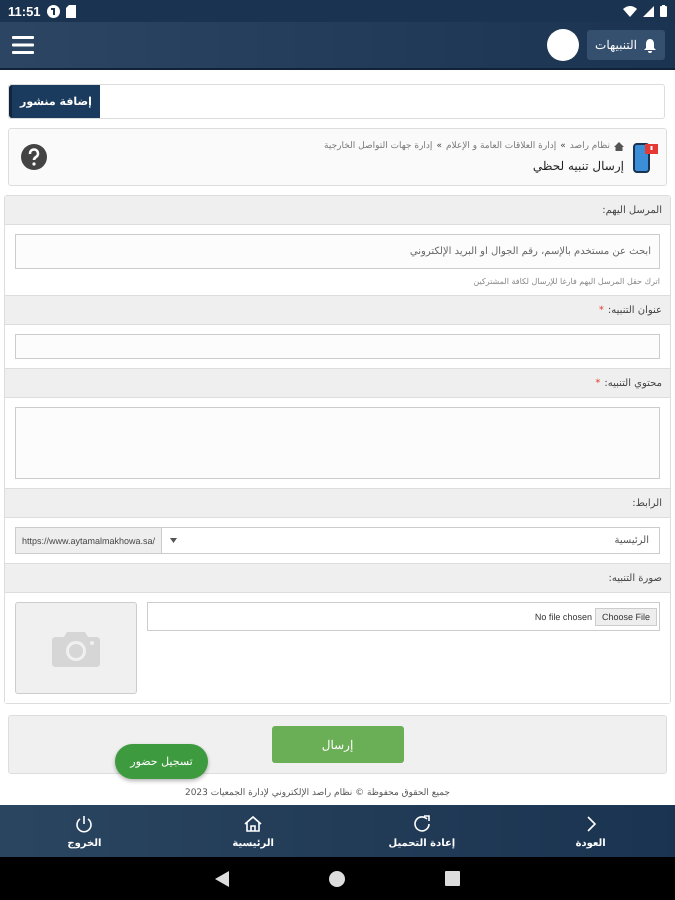 Image resolution: width=675 pixels, height=900 pixels. Describe the element at coordinates (563, 45) in the screenshot. I see `avatar` at that location.